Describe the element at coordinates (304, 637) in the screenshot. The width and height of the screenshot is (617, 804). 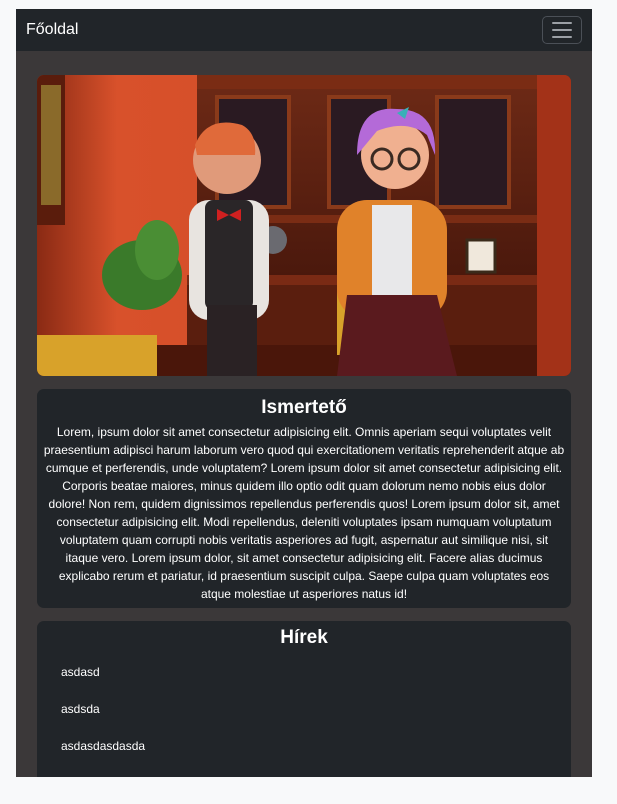
I see `news-title: Hírek` at that location.